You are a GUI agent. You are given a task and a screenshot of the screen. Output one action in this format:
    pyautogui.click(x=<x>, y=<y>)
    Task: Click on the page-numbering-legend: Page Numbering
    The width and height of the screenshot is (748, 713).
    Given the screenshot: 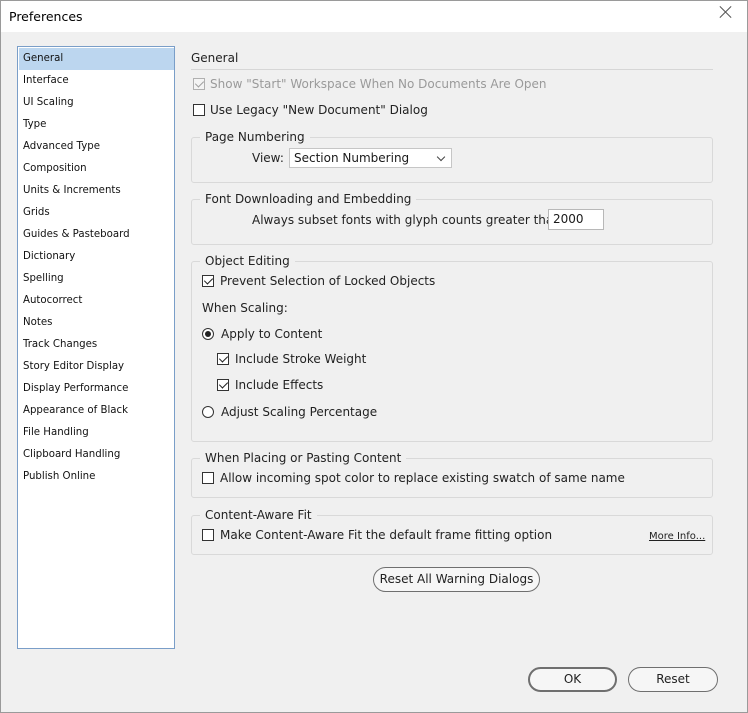 What is the action you would take?
    pyautogui.click(x=255, y=137)
    